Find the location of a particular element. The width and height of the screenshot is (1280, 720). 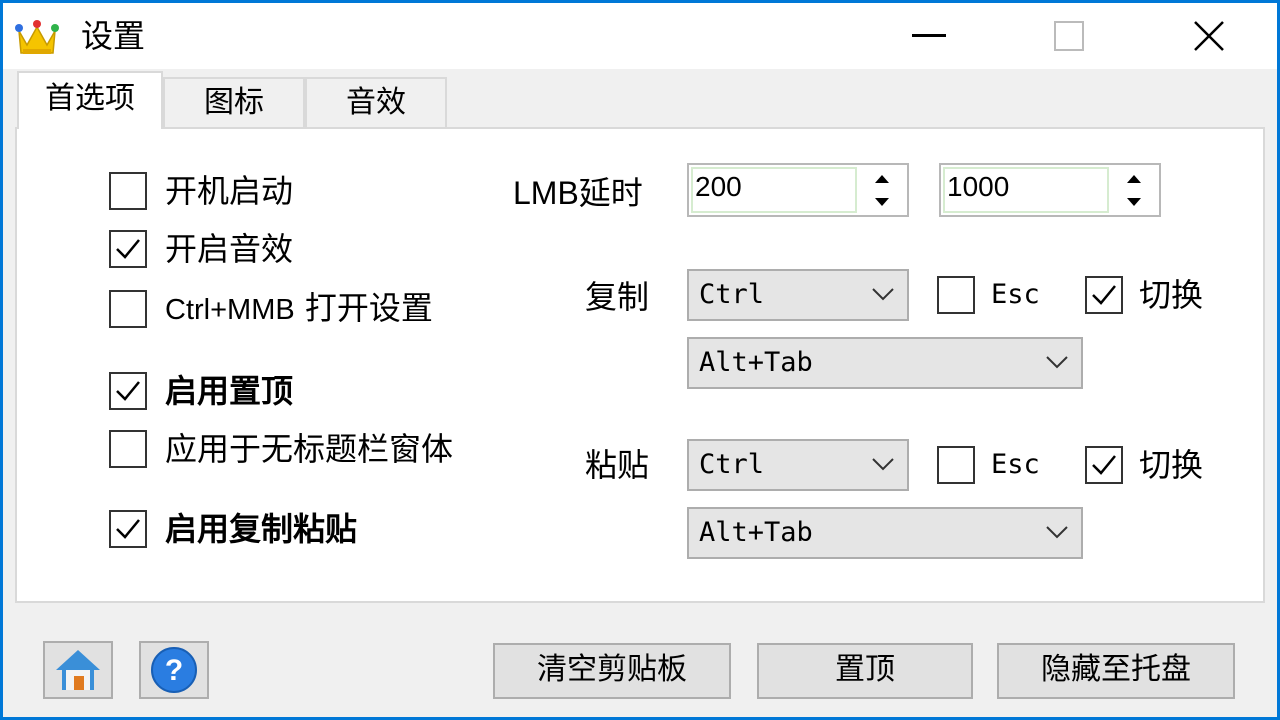

paste-modifier-value: Ctrl is located at coordinates (732, 464).